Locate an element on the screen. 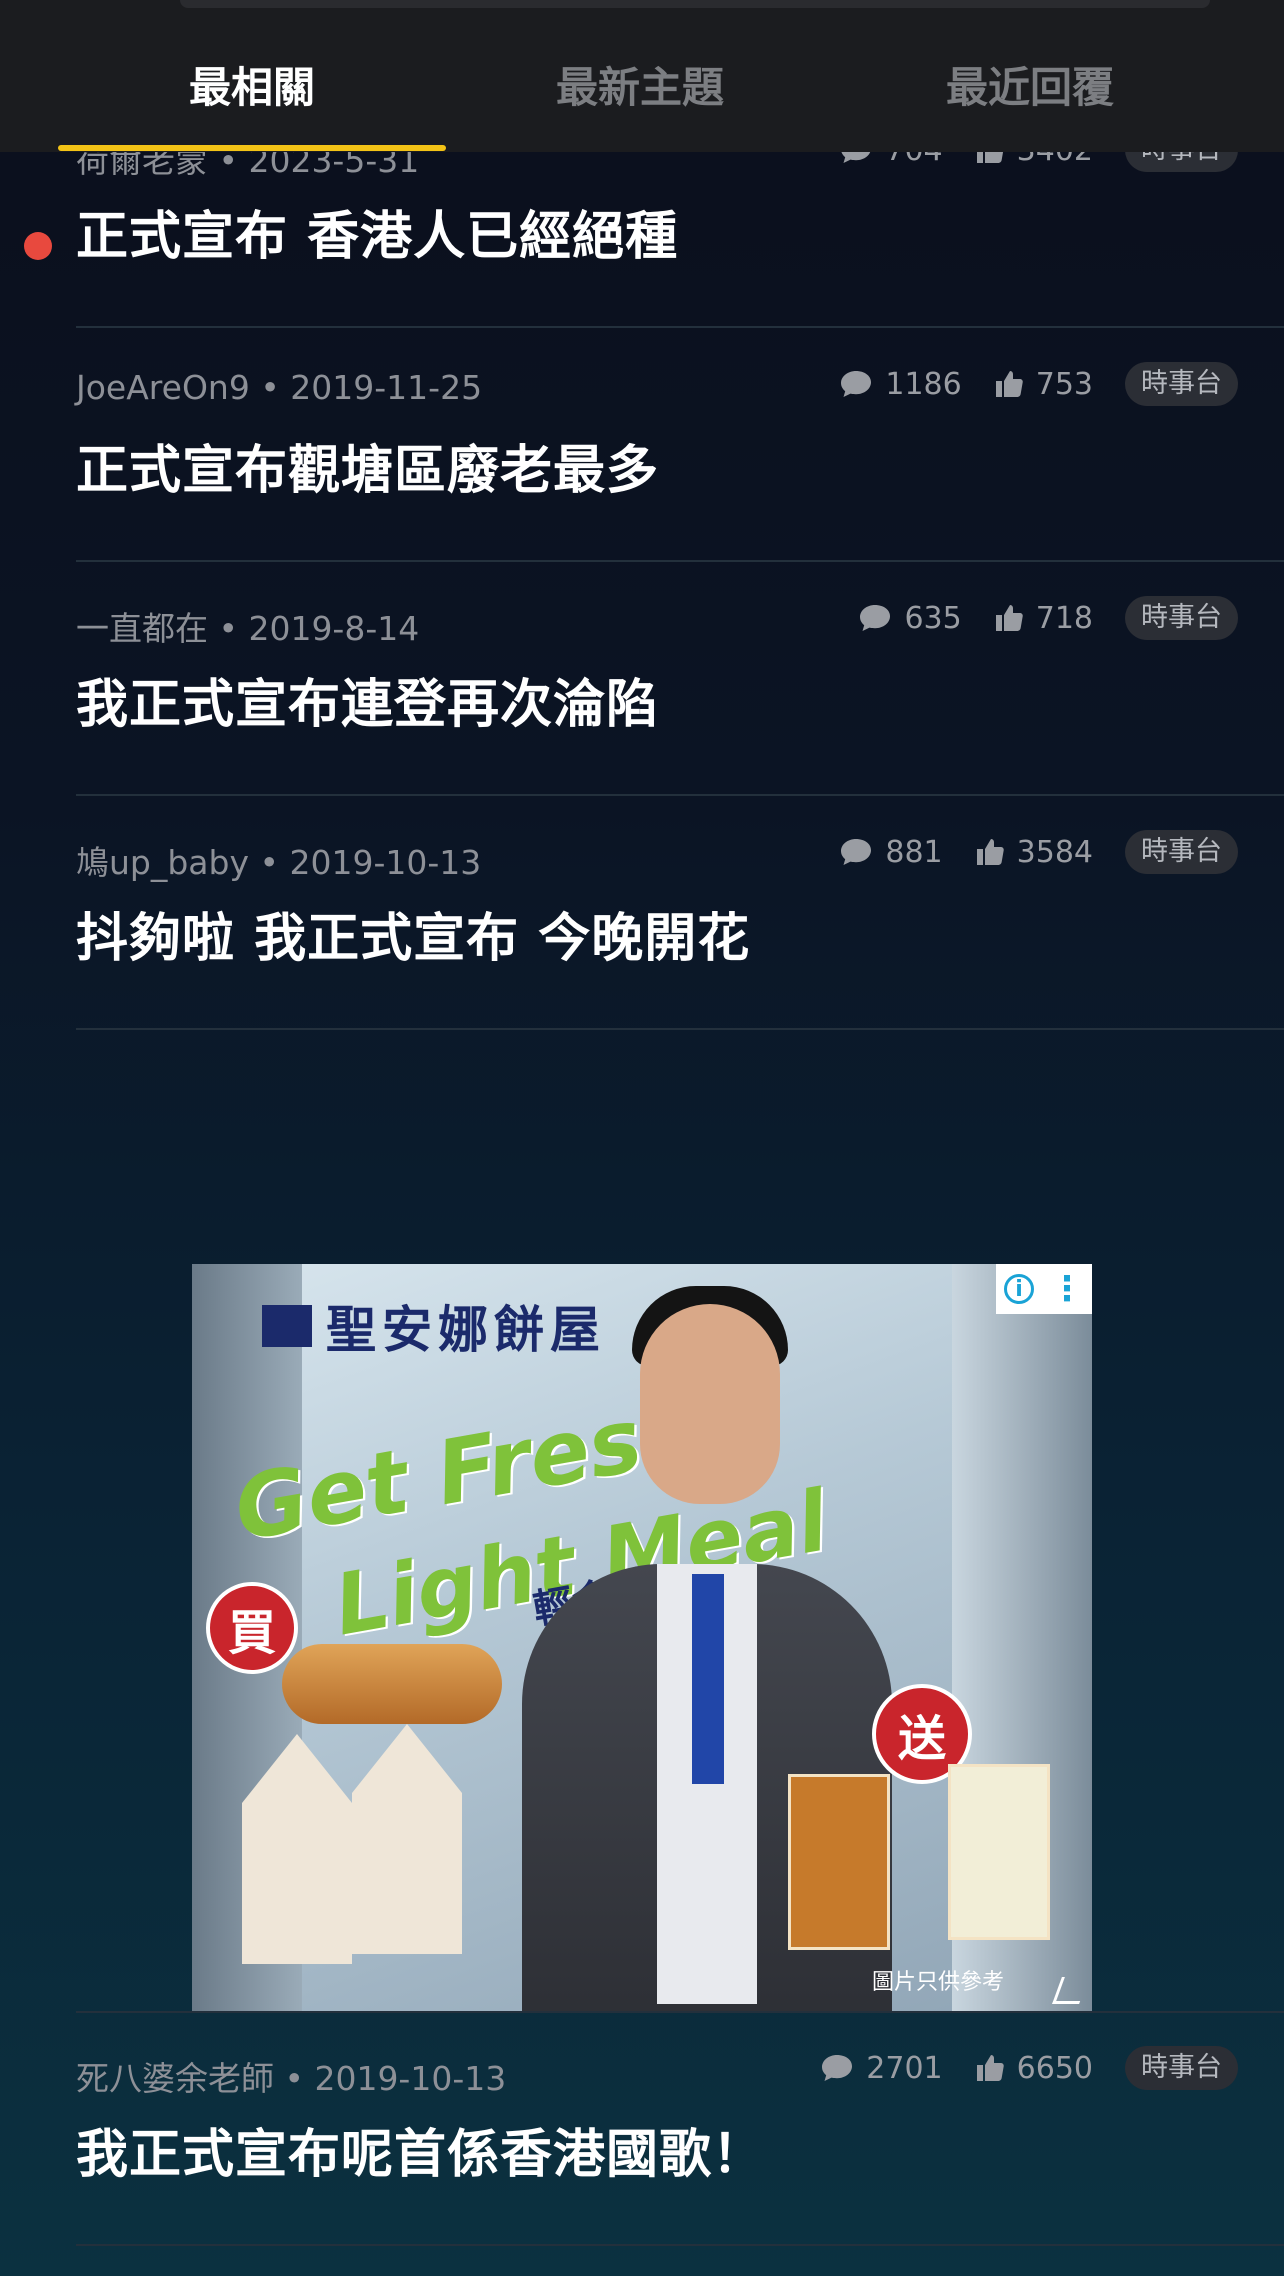 This screenshot has width=1284, height=2276. thread-stats: 1186 753 時事台 is located at coordinates (1038, 384).